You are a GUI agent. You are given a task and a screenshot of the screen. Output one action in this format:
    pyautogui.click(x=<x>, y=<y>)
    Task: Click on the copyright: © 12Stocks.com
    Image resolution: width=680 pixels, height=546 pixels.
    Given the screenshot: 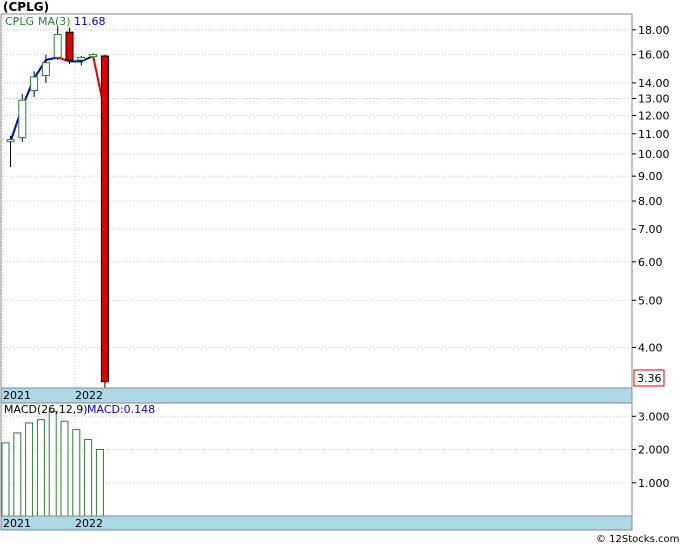 What is the action you would take?
    pyautogui.click(x=637, y=539)
    